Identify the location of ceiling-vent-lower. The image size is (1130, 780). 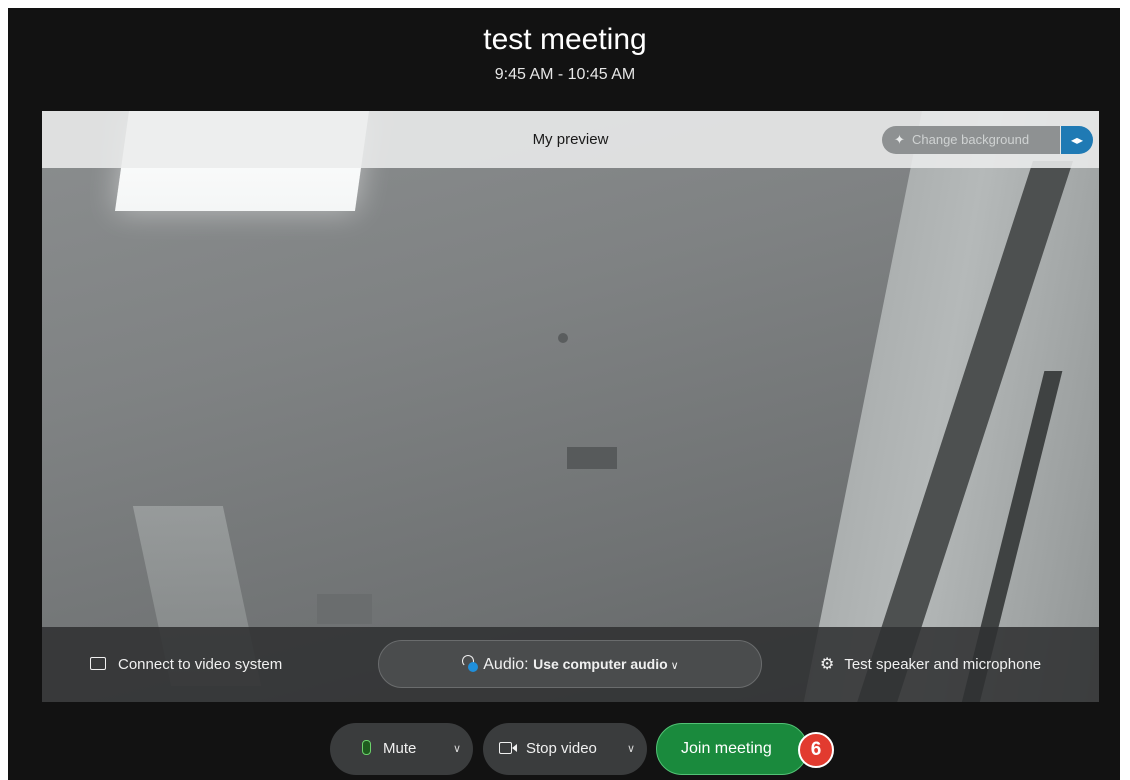
(344, 609).